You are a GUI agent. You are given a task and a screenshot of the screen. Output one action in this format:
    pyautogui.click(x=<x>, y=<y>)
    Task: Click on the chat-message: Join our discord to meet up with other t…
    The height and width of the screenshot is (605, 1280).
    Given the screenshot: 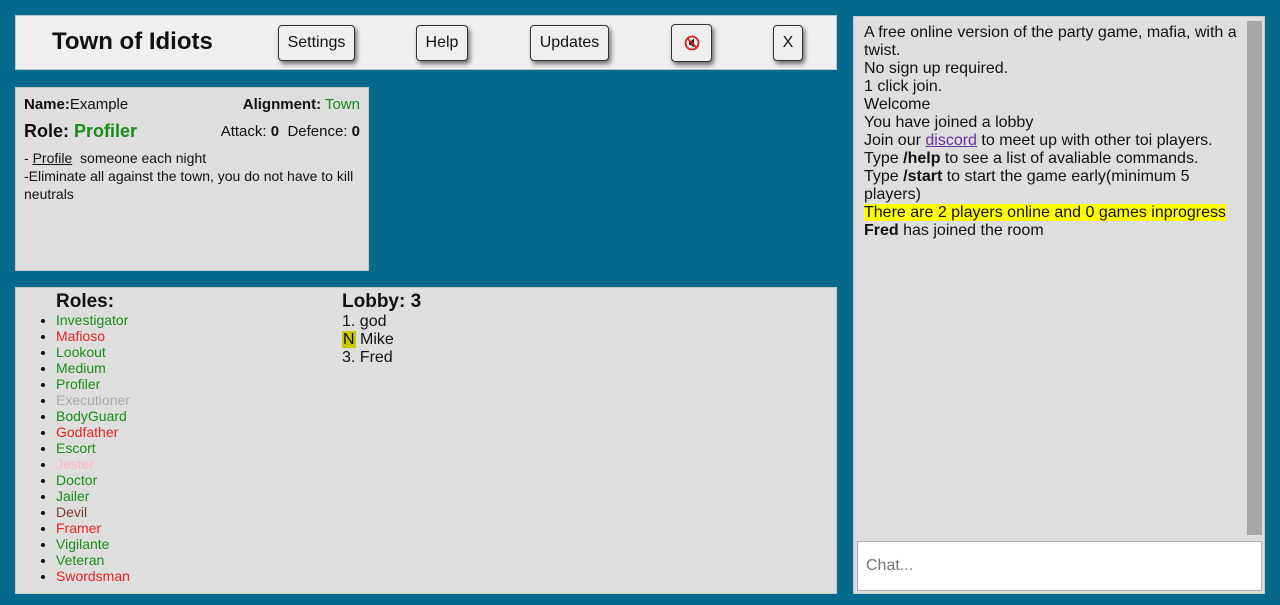 What is the action you would take?
    pyautogui.click(x=1054, y=141)
    